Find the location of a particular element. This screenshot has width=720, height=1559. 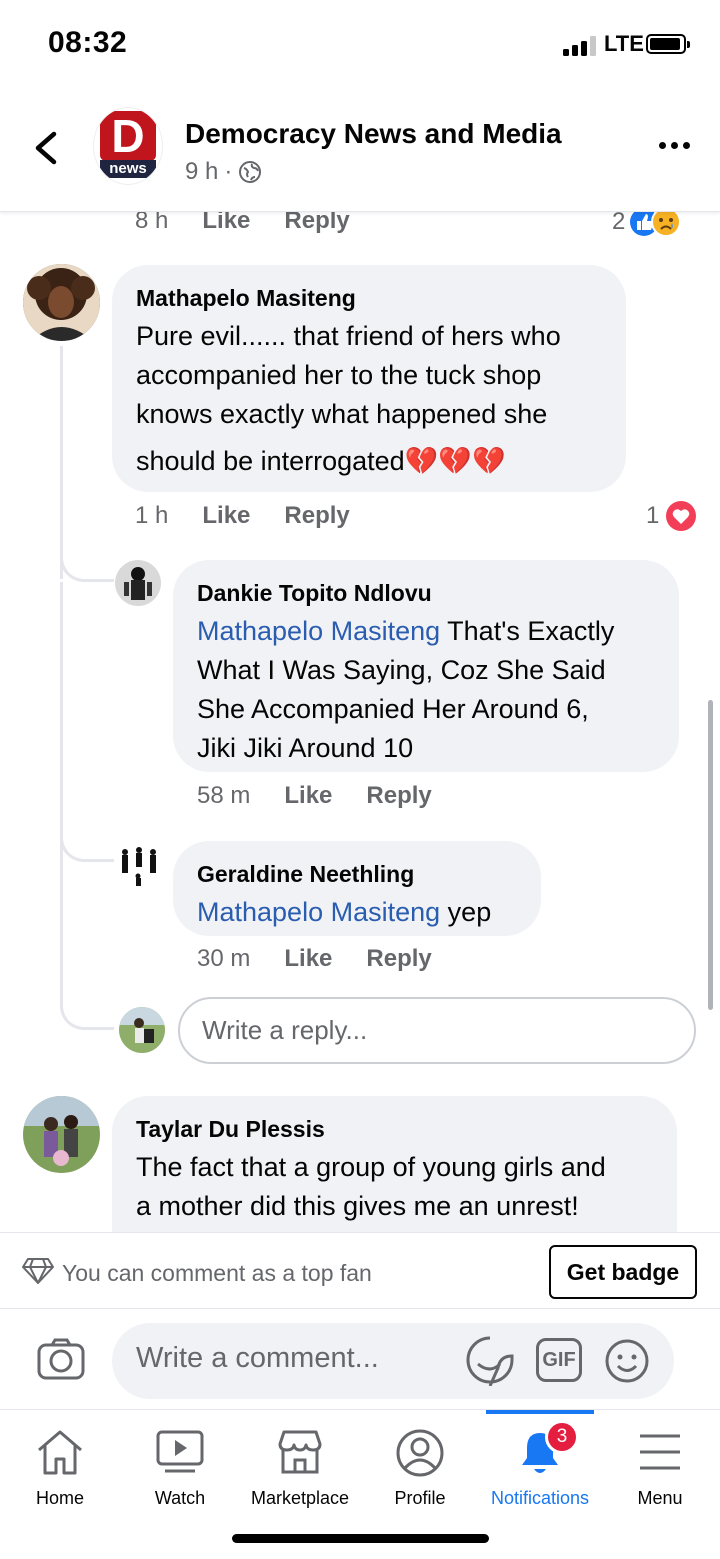

reply-actions: 58 m Like Reply is located at coordinates (314, 796).